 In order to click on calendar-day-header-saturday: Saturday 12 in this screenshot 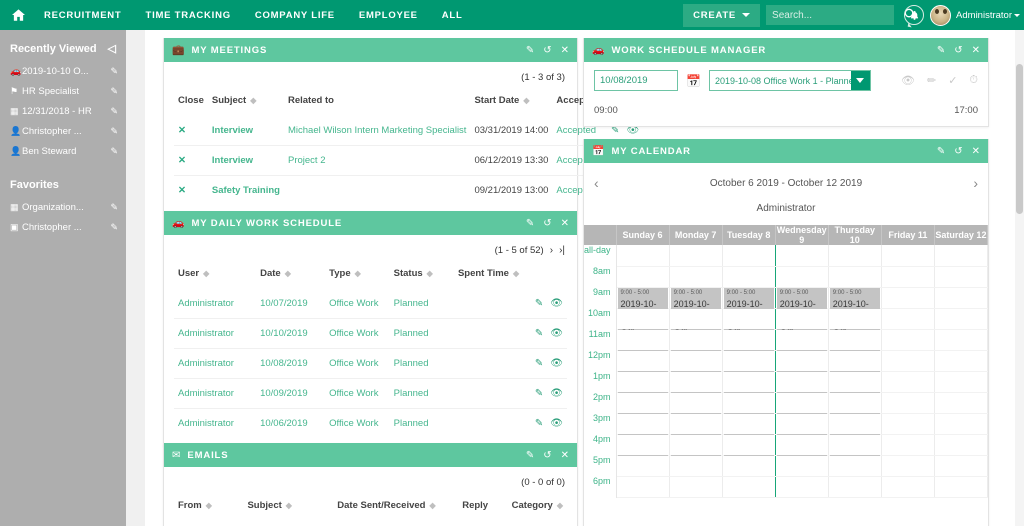, I will do `click(961, 235)`.